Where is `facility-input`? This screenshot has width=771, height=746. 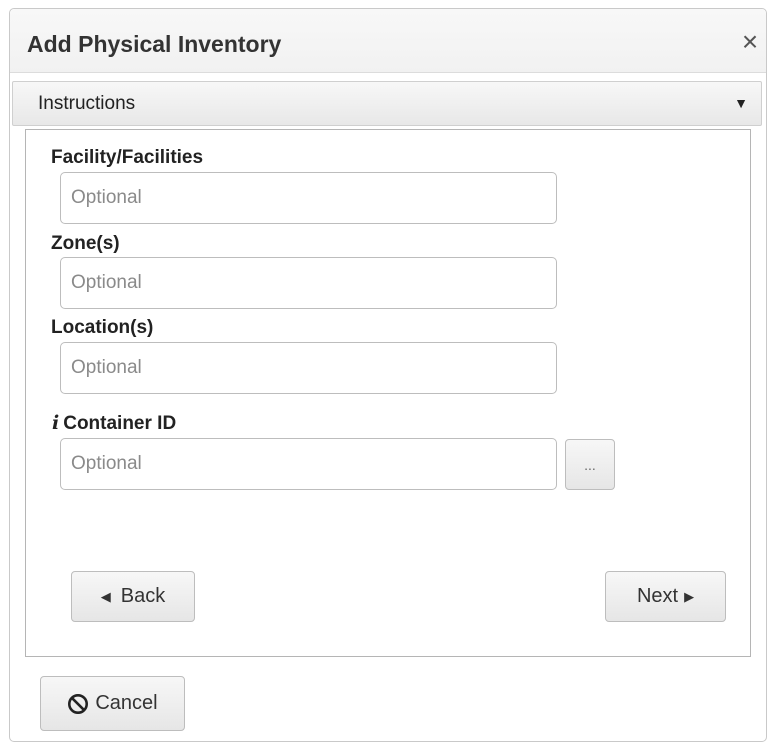 facility-input is located at coordinates (308, 198).